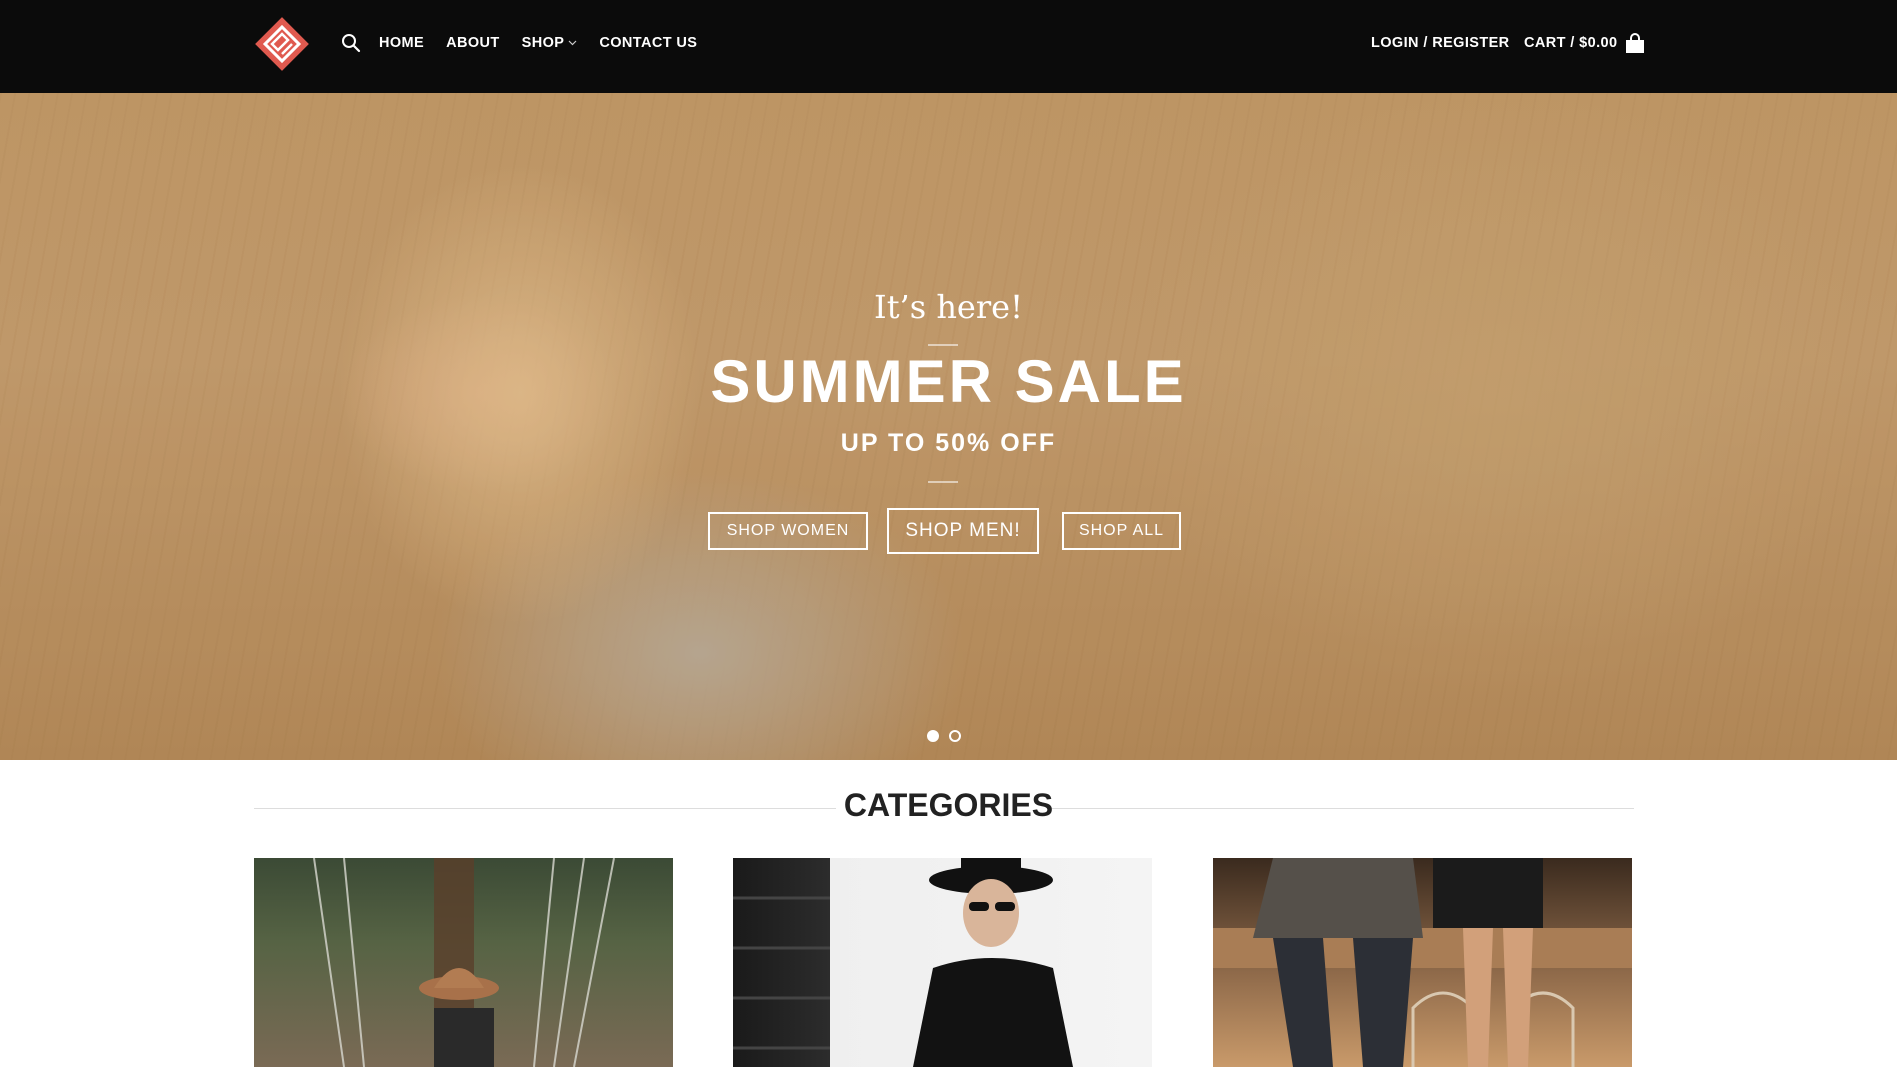  I want to click on nav-shop-label: SHOP, so click(543, 43).